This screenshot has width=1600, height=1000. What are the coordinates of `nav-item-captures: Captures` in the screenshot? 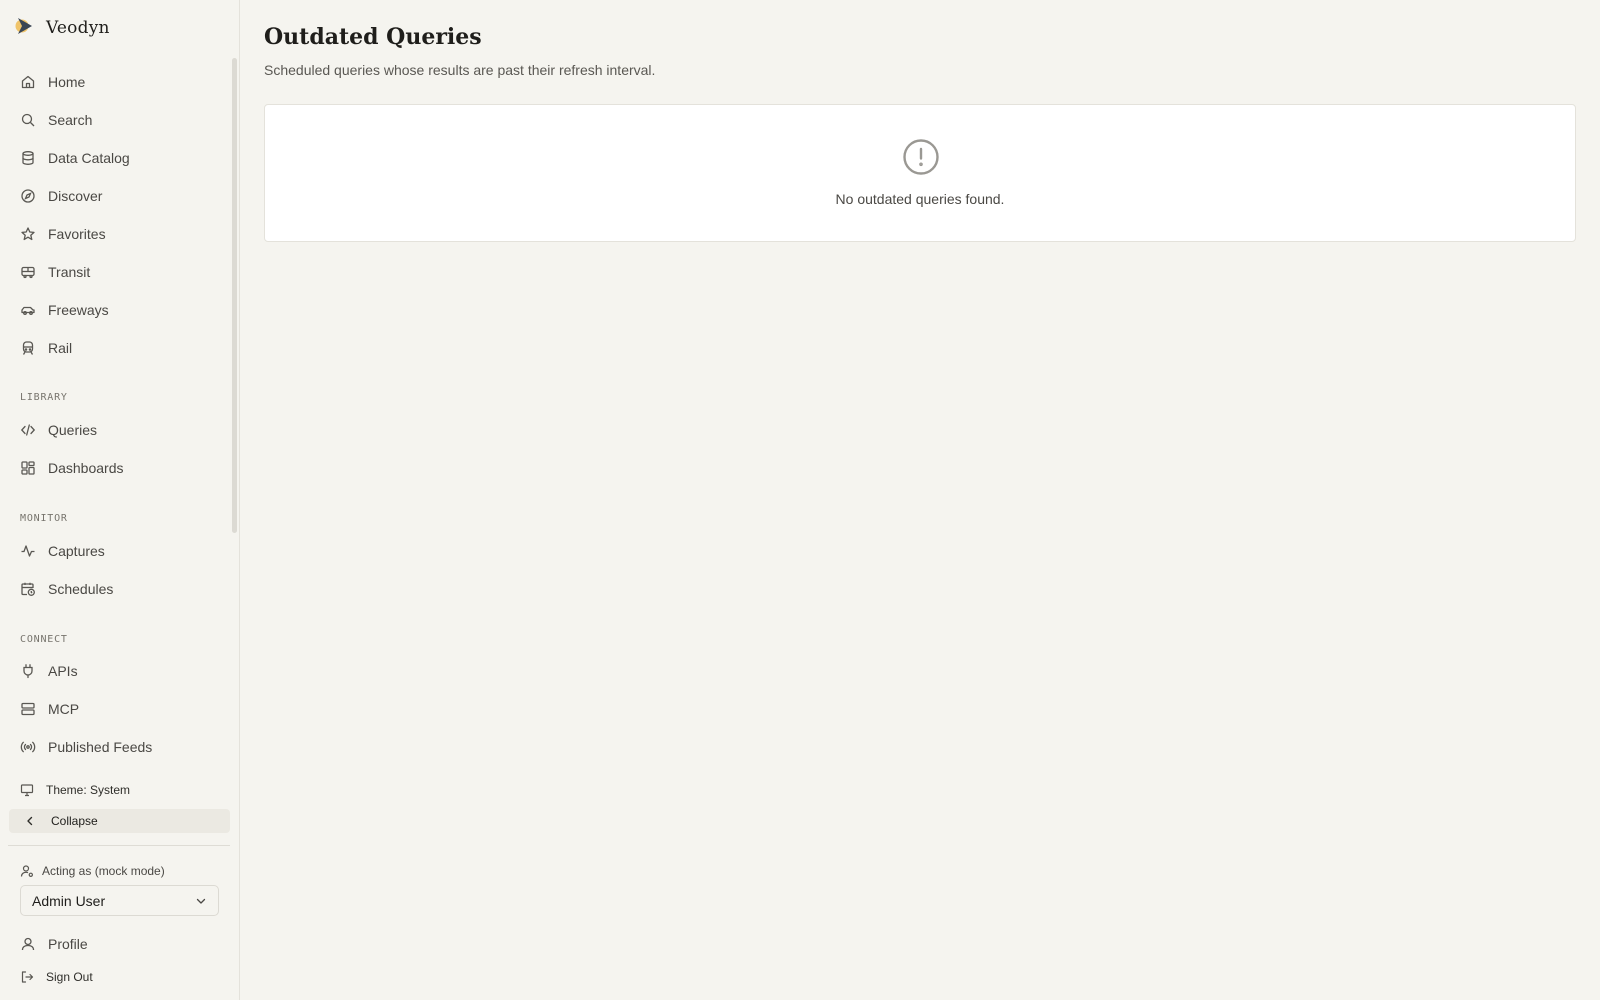 It's located at (120, 551).